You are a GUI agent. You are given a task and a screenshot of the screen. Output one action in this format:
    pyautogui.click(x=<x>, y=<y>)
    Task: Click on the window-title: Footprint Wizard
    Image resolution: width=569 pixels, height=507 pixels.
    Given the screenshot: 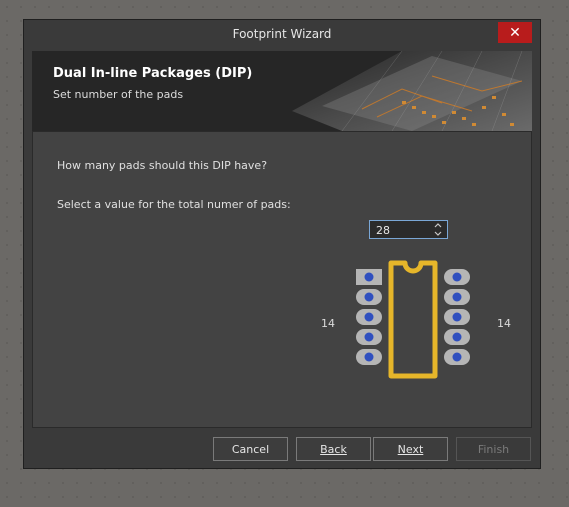 What is the action you would take?
    pyautogui.click(x=282, y=34)
    